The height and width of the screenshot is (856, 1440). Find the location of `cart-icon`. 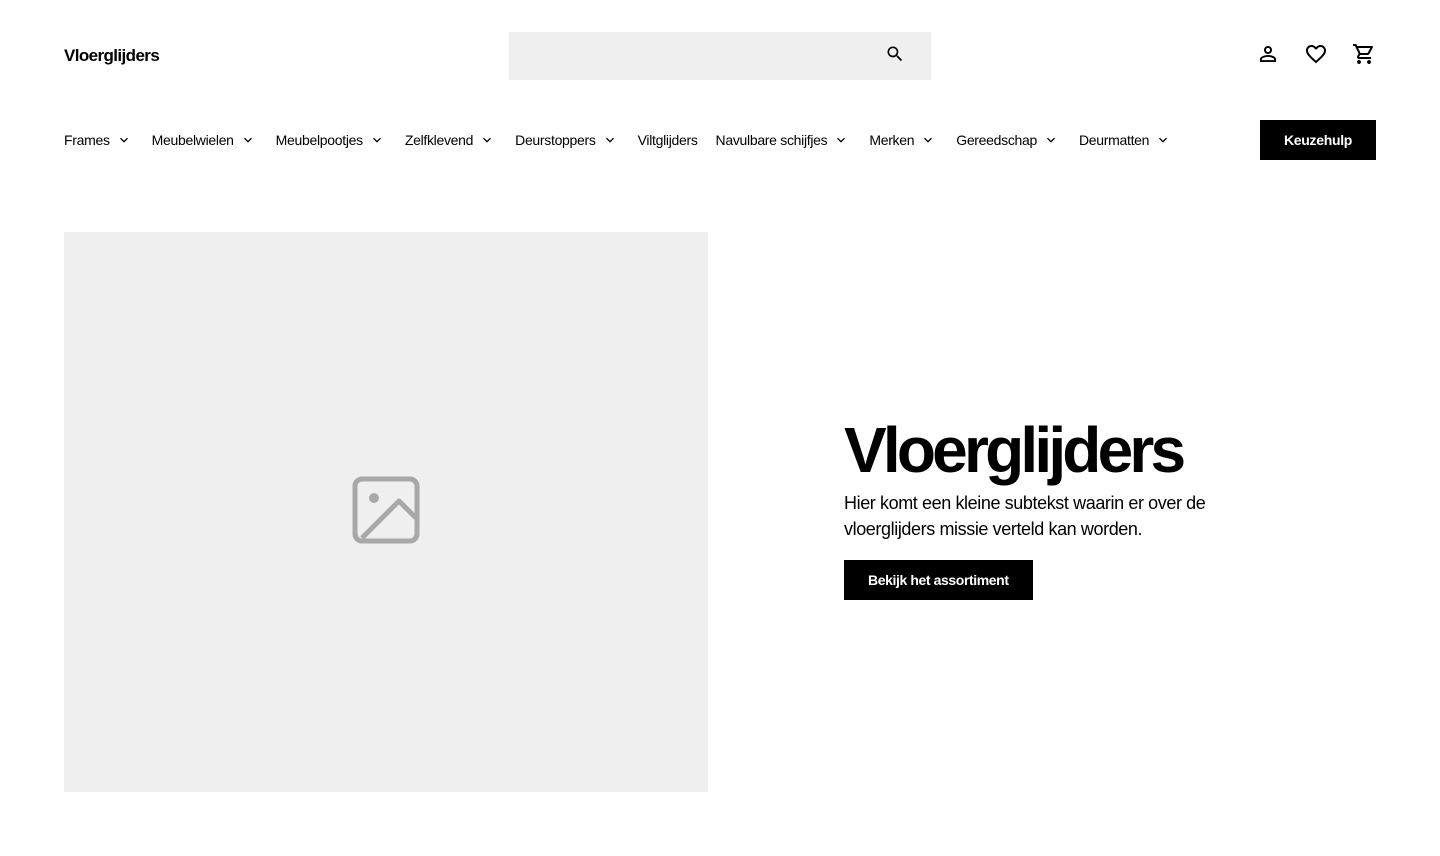

cart-icon is located at coordinates (1364, 56).